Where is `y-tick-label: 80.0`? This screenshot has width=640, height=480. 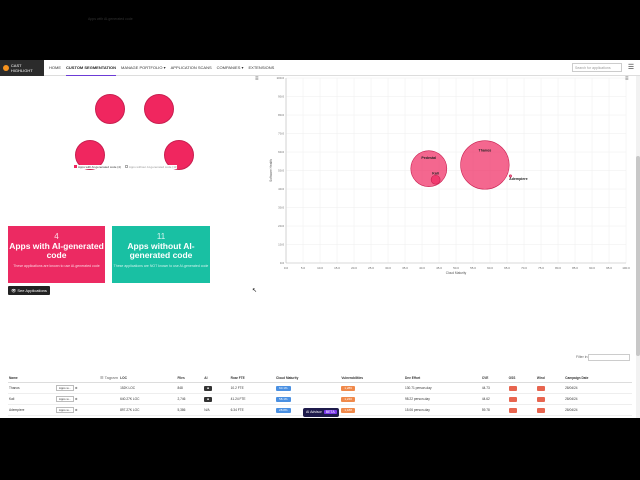
y-tick-label: 80.0 is located at coordinates (281, 115).